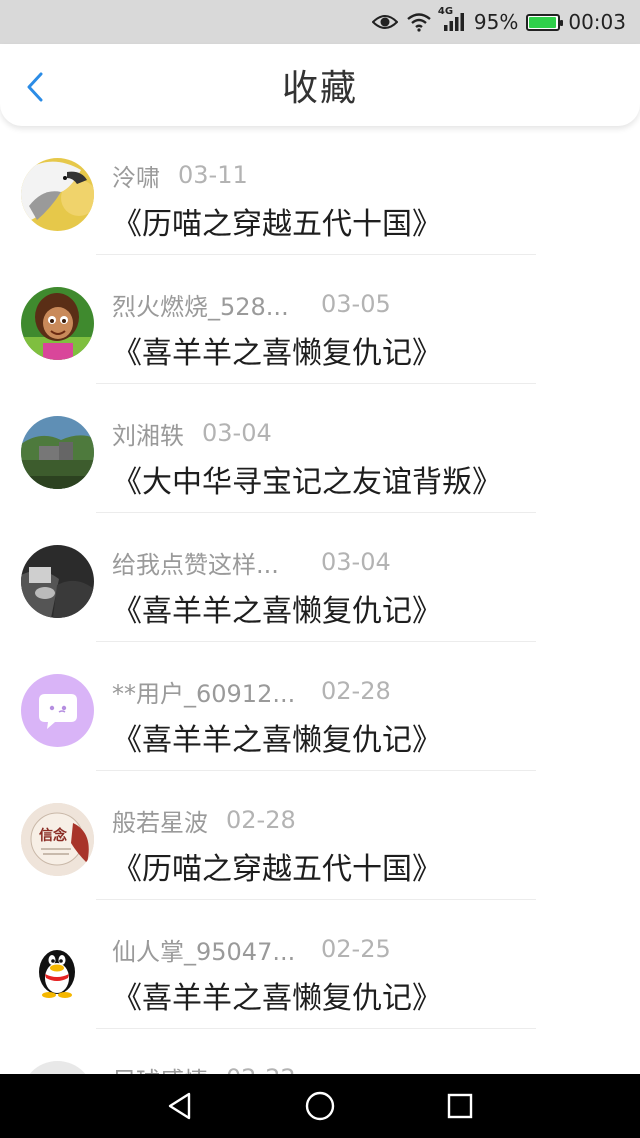 The height and width of the screenshot is (1138, 640). I want to click on penguin-icon, so click(57, 968).